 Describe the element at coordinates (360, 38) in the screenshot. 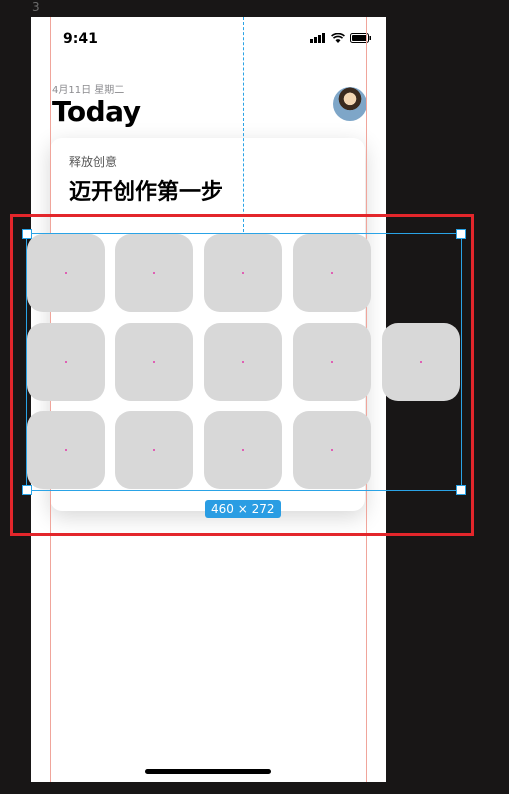

I see `battery-icon` at that location.